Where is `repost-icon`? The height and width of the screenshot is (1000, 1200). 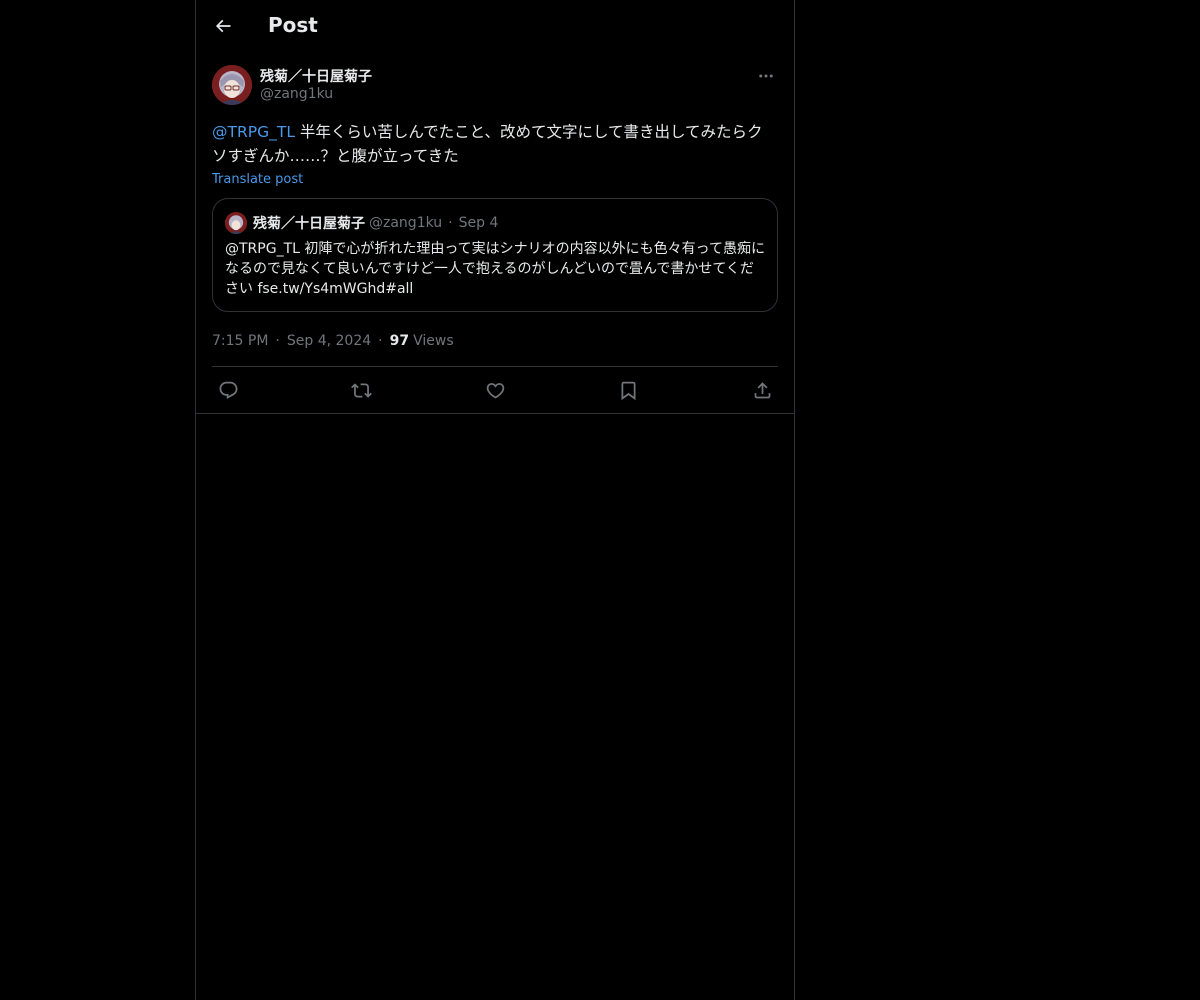 repost-icon is located at coordinates (361, 390).